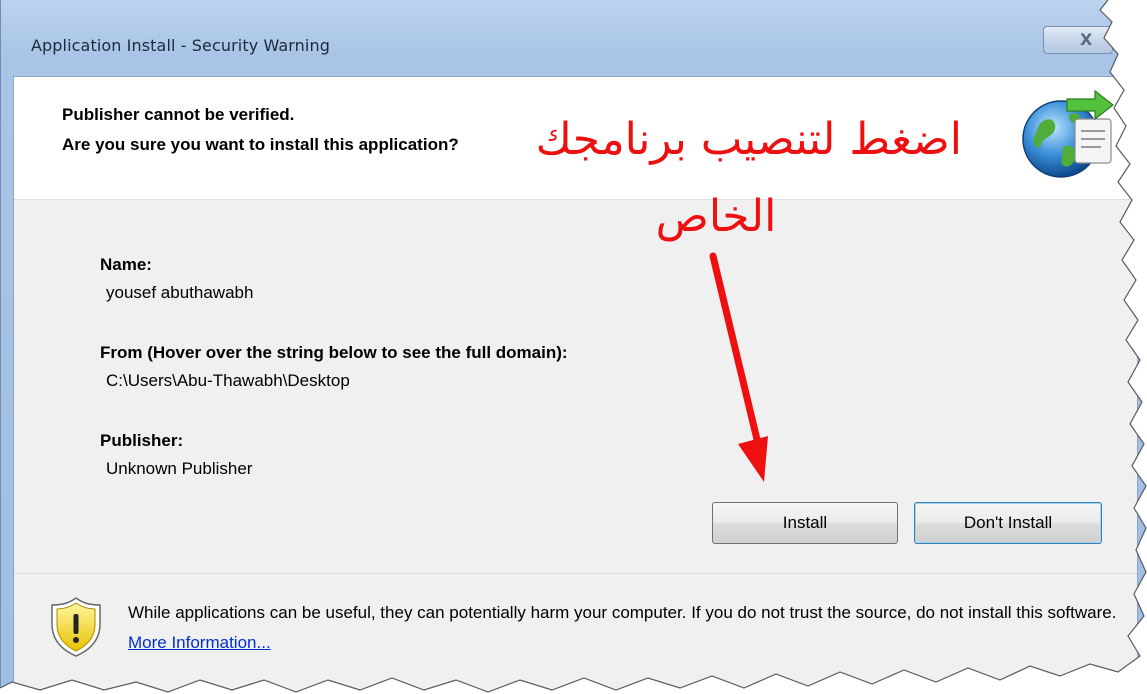  I want to click on from-value: C:\Users\Abu-Thawabh\Desktop, so click(228, 381).